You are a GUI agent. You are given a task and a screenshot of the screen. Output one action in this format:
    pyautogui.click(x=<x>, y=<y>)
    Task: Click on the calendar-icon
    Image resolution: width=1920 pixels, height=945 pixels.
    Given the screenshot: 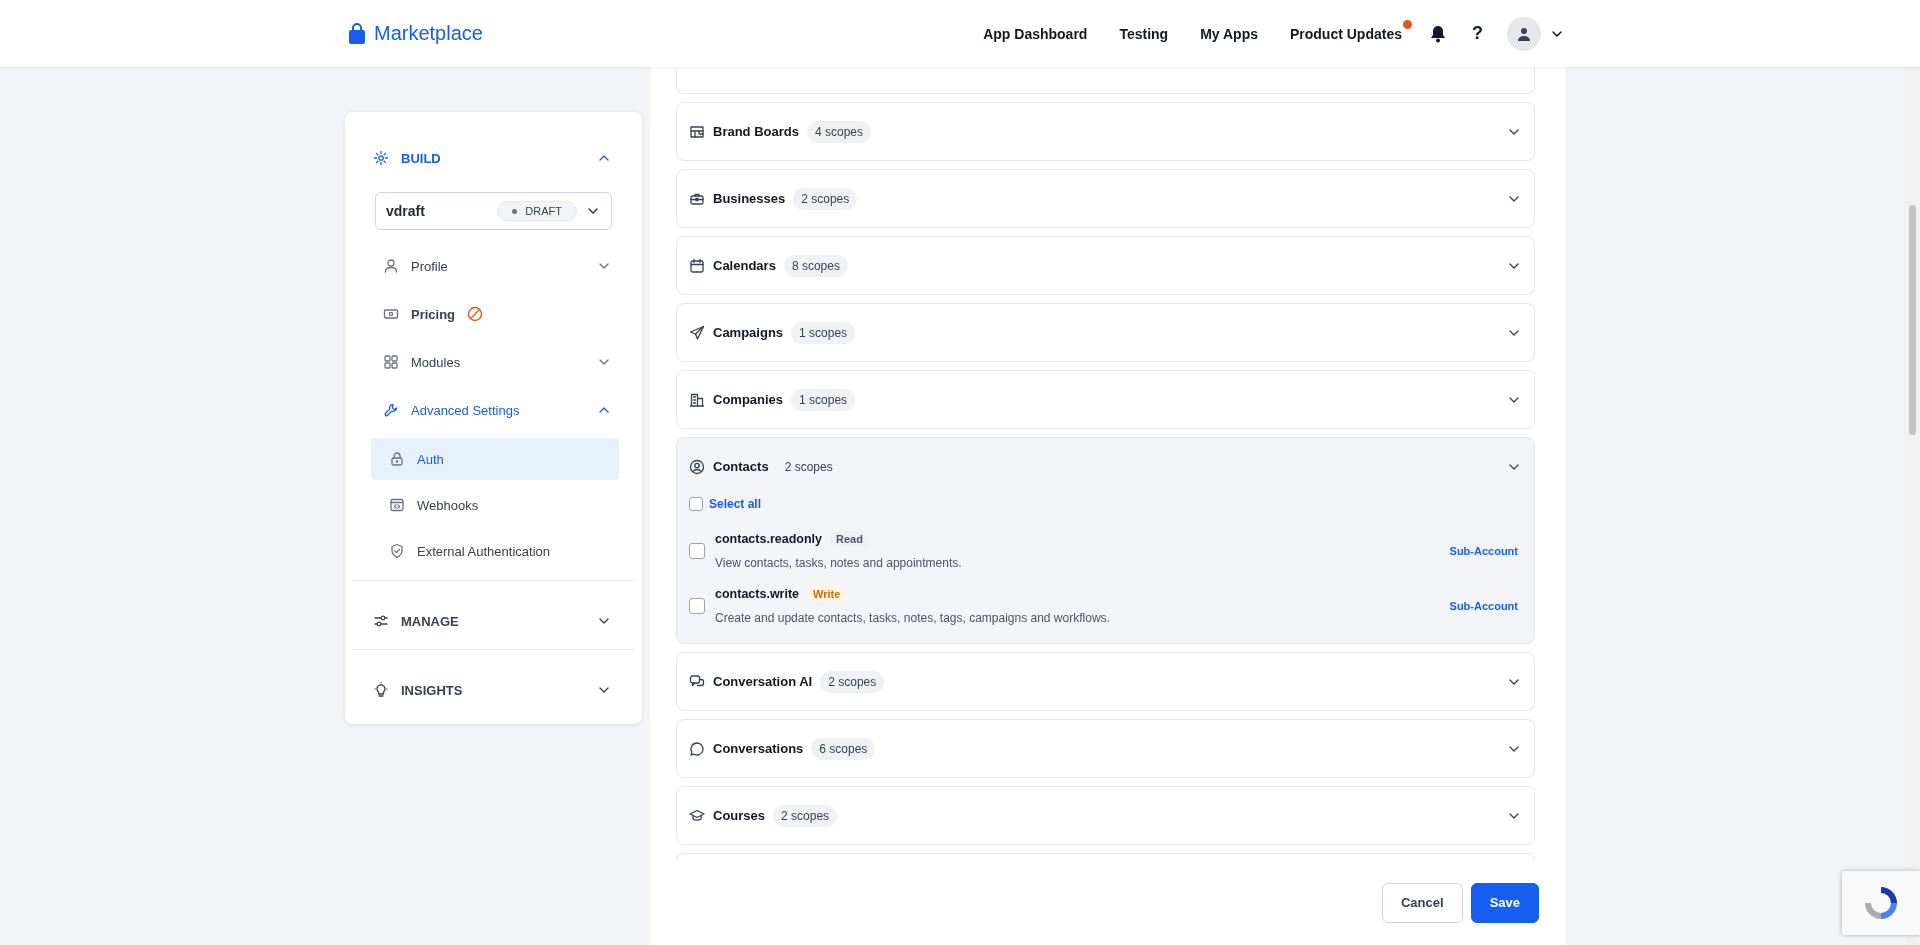 What is the action you would take?
    pyautogui.click(x=697, y=265)
    